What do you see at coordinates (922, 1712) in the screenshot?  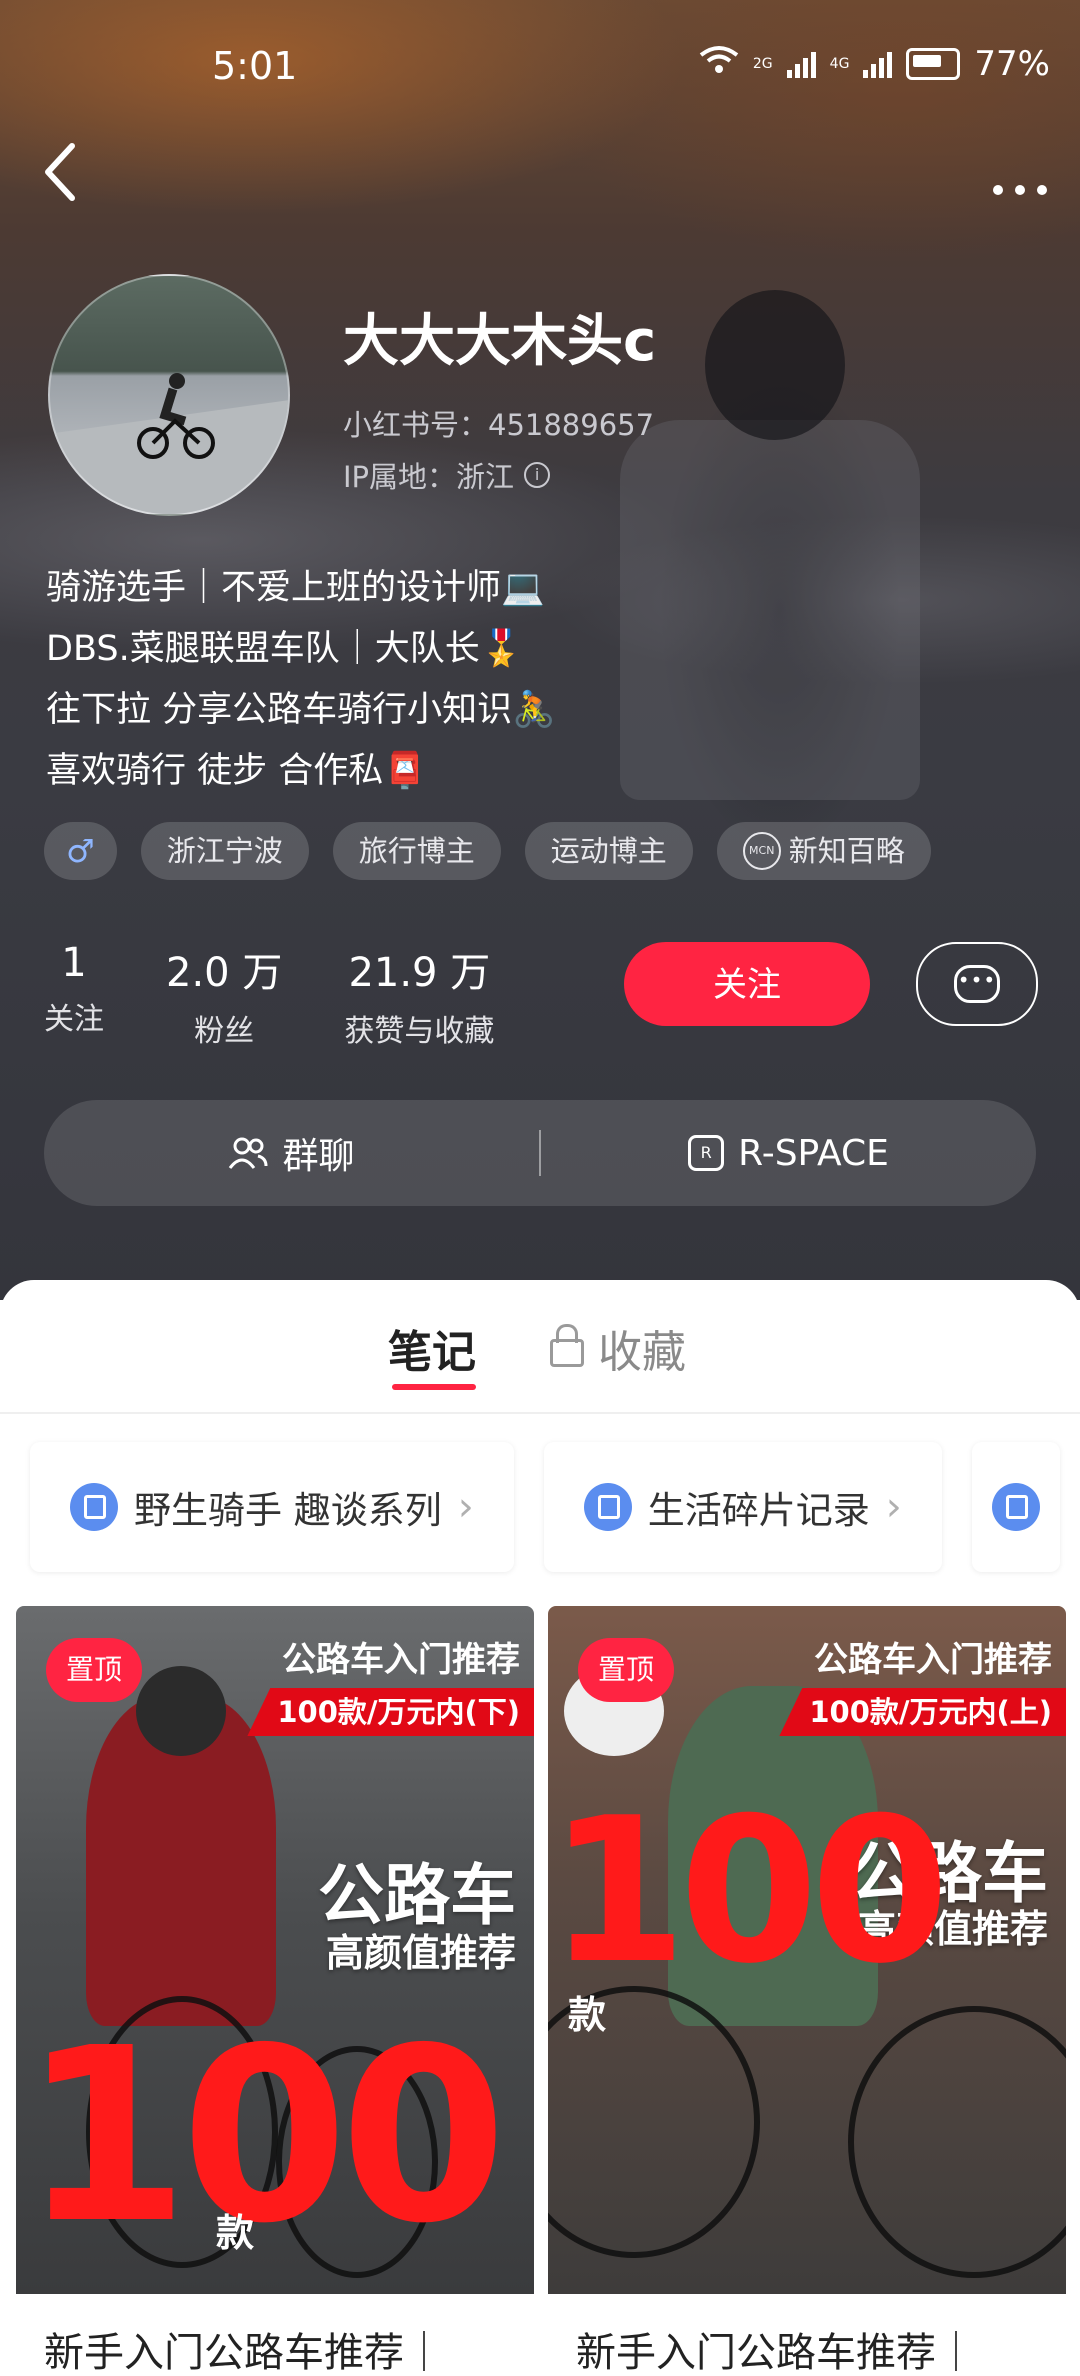 I see `cover-subtitle: 100款/万元内(上)` at bounding box center [922, 1712].